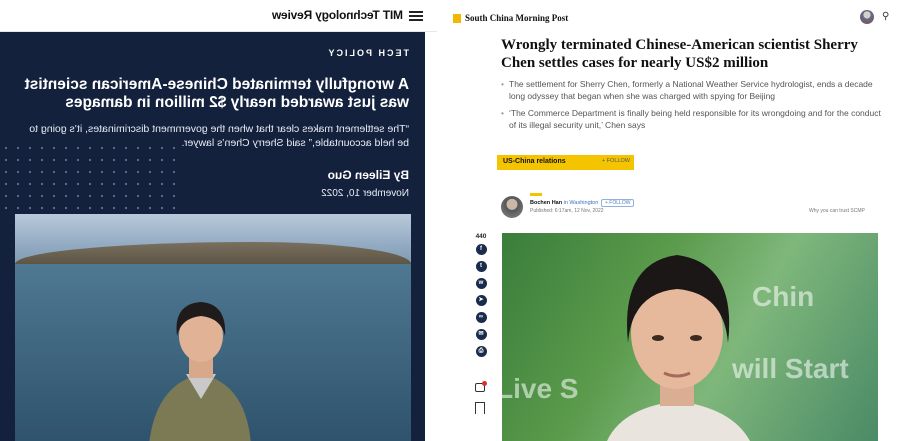 The image size is (899, 441). I want to click on user-avatar, so click(867, 17).